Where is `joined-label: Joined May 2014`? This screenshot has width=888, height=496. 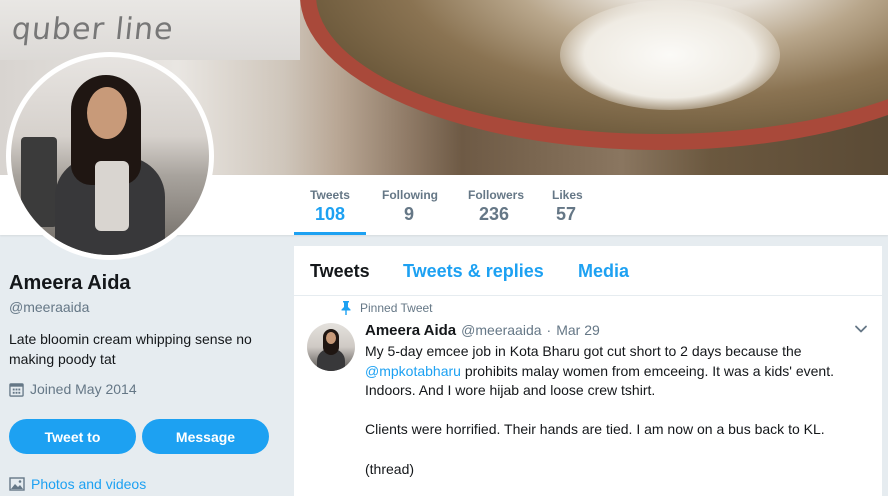 joined-label: Joined May 2014 is located at coordinates (83, 389).